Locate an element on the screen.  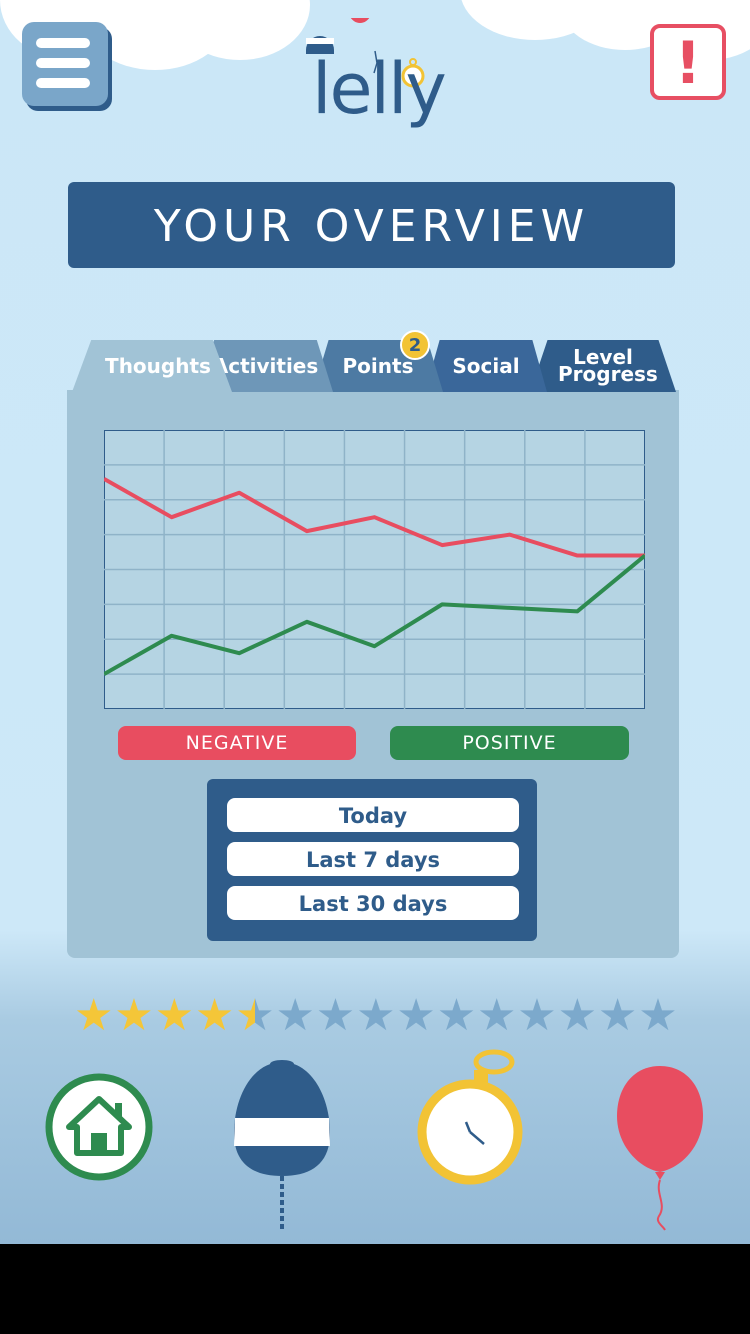
time-range-selector: Today Last 7 days Last 30 days is located at coordinates (372, 860).